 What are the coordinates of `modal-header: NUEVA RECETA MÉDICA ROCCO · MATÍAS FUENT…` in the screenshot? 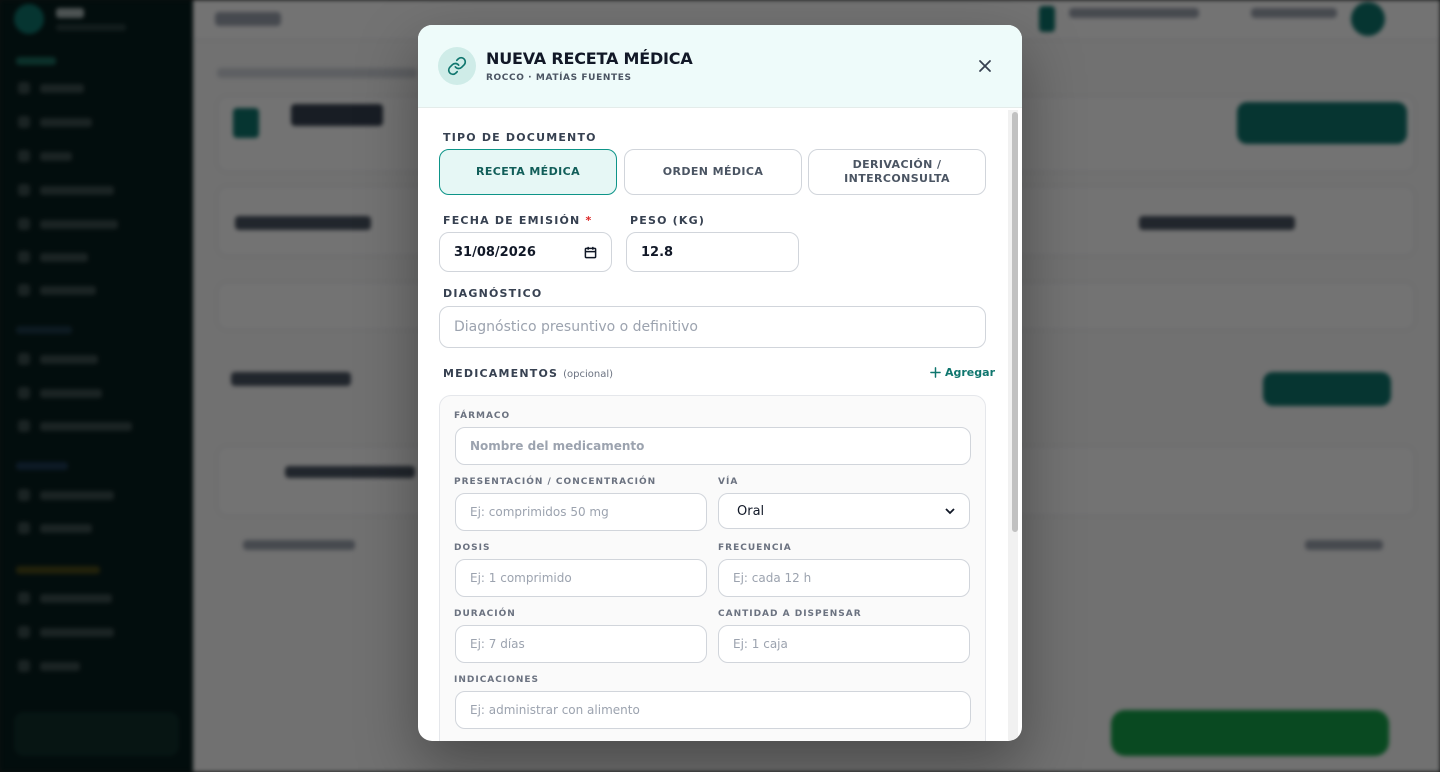 It's located at (720, 66).